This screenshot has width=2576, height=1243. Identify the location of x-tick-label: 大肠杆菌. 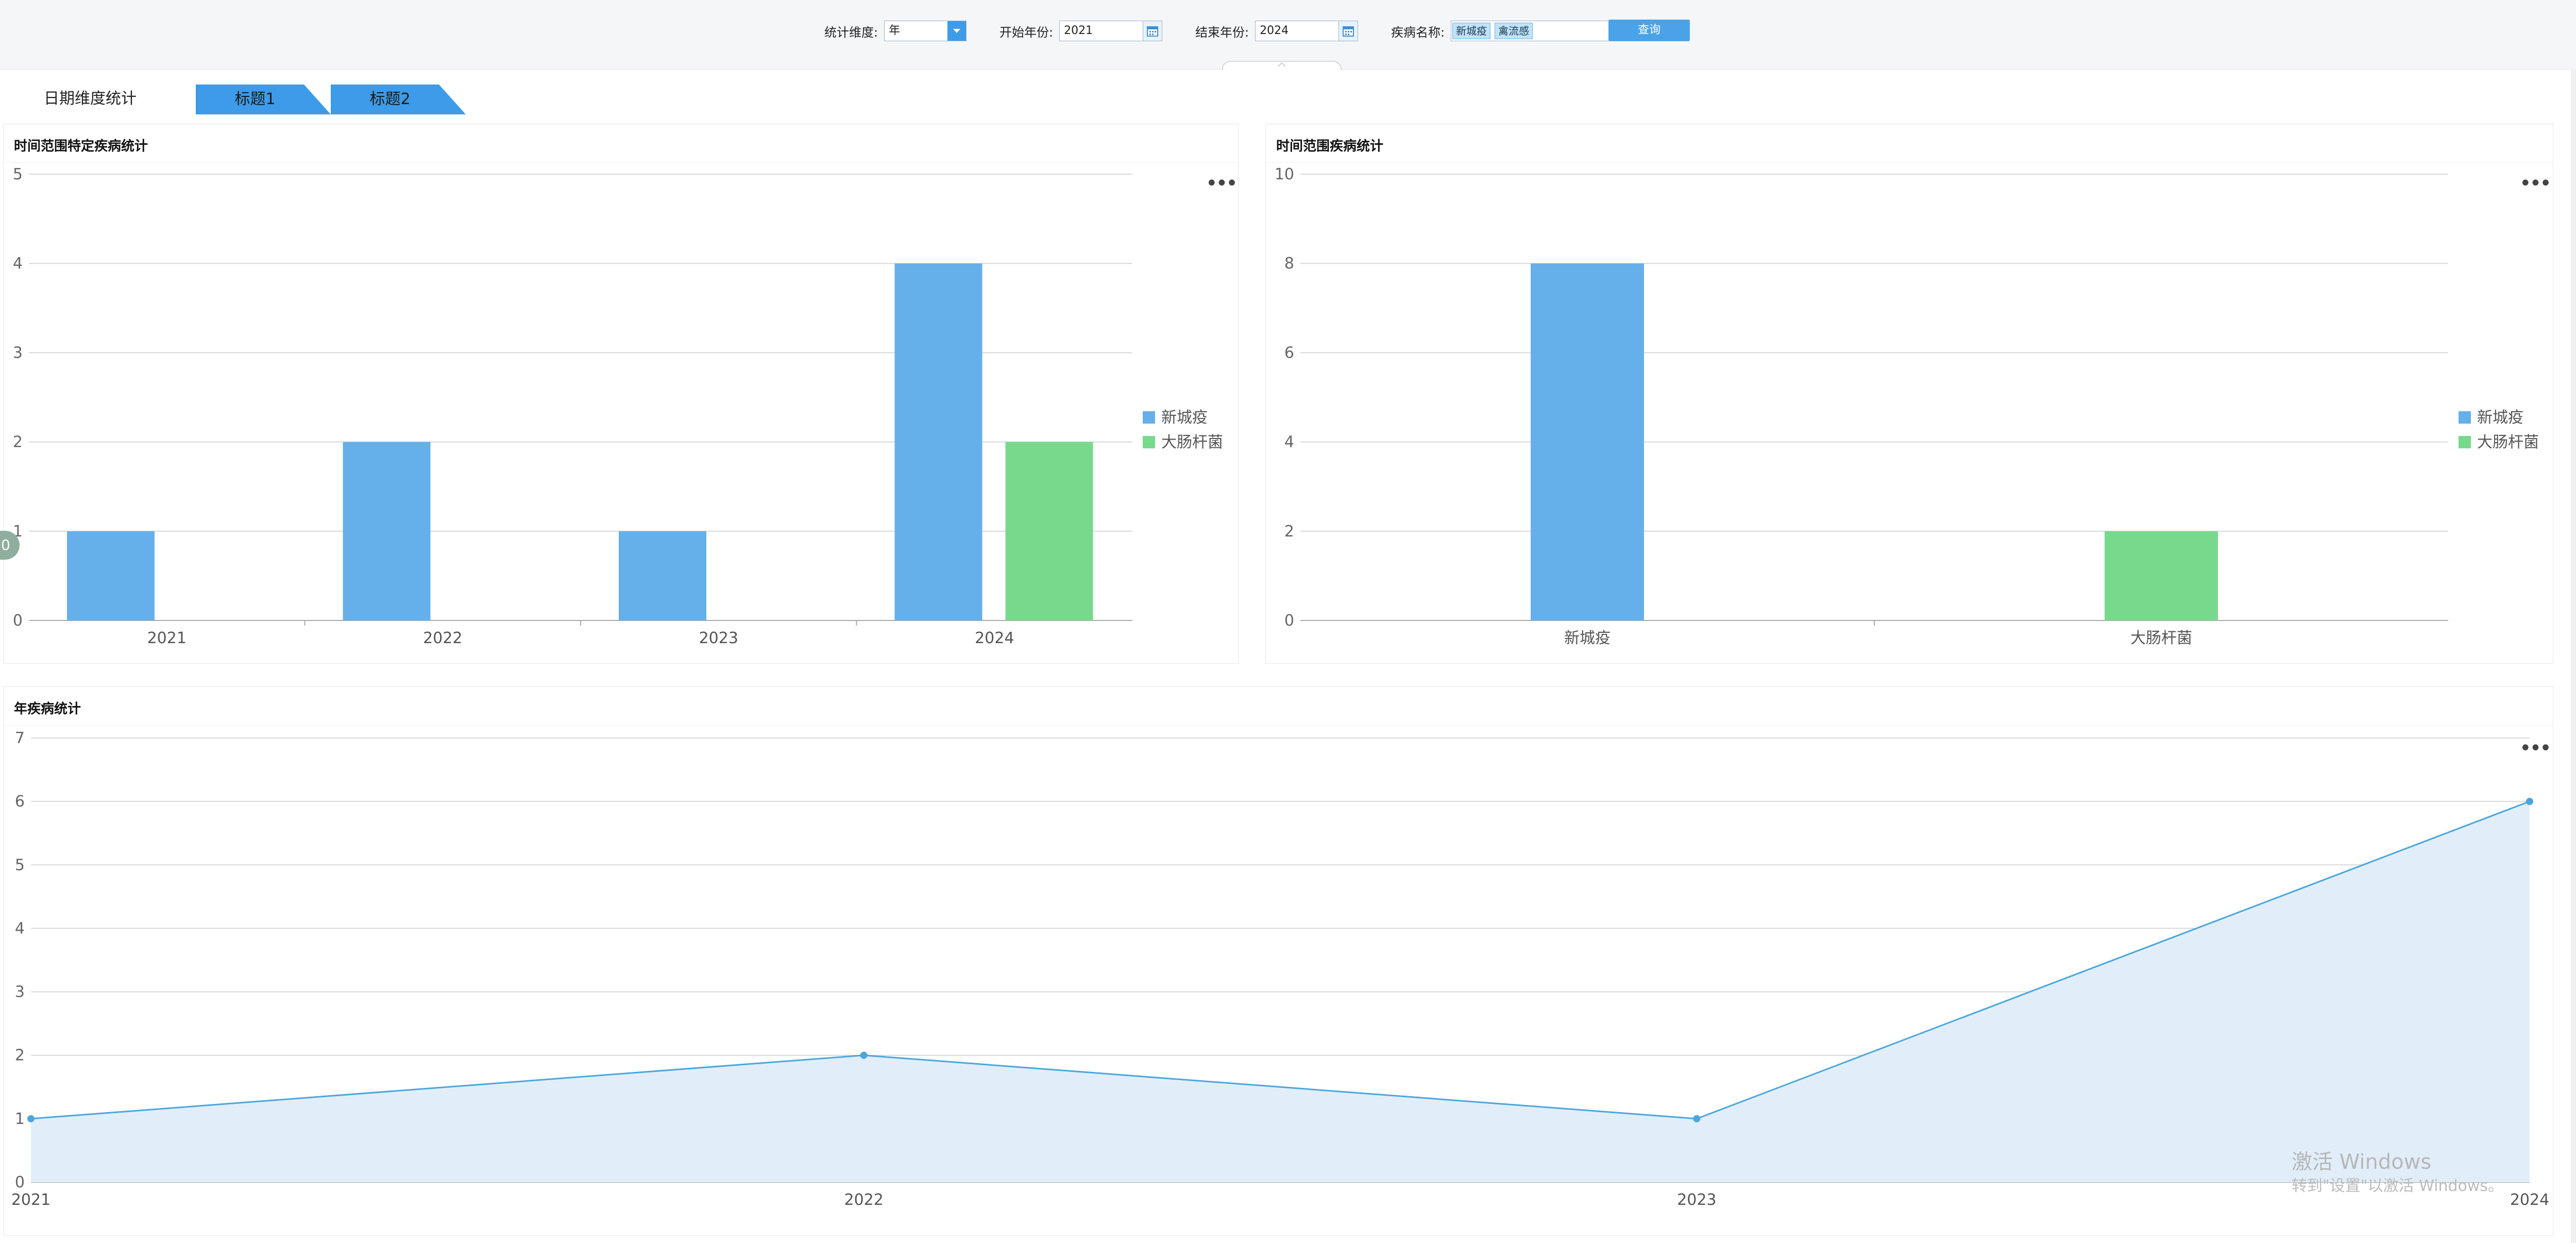
(2161, 638).